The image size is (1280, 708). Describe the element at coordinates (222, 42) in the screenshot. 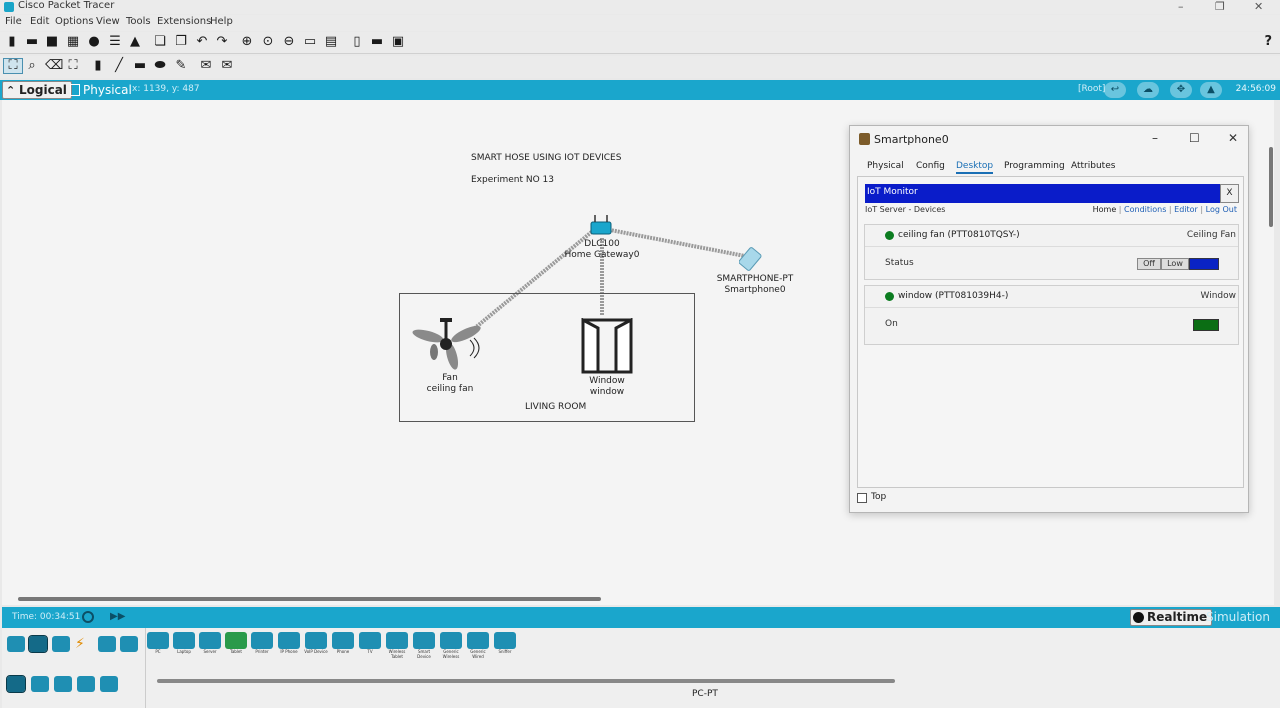

I see `redo-icon: ↷` at that location.